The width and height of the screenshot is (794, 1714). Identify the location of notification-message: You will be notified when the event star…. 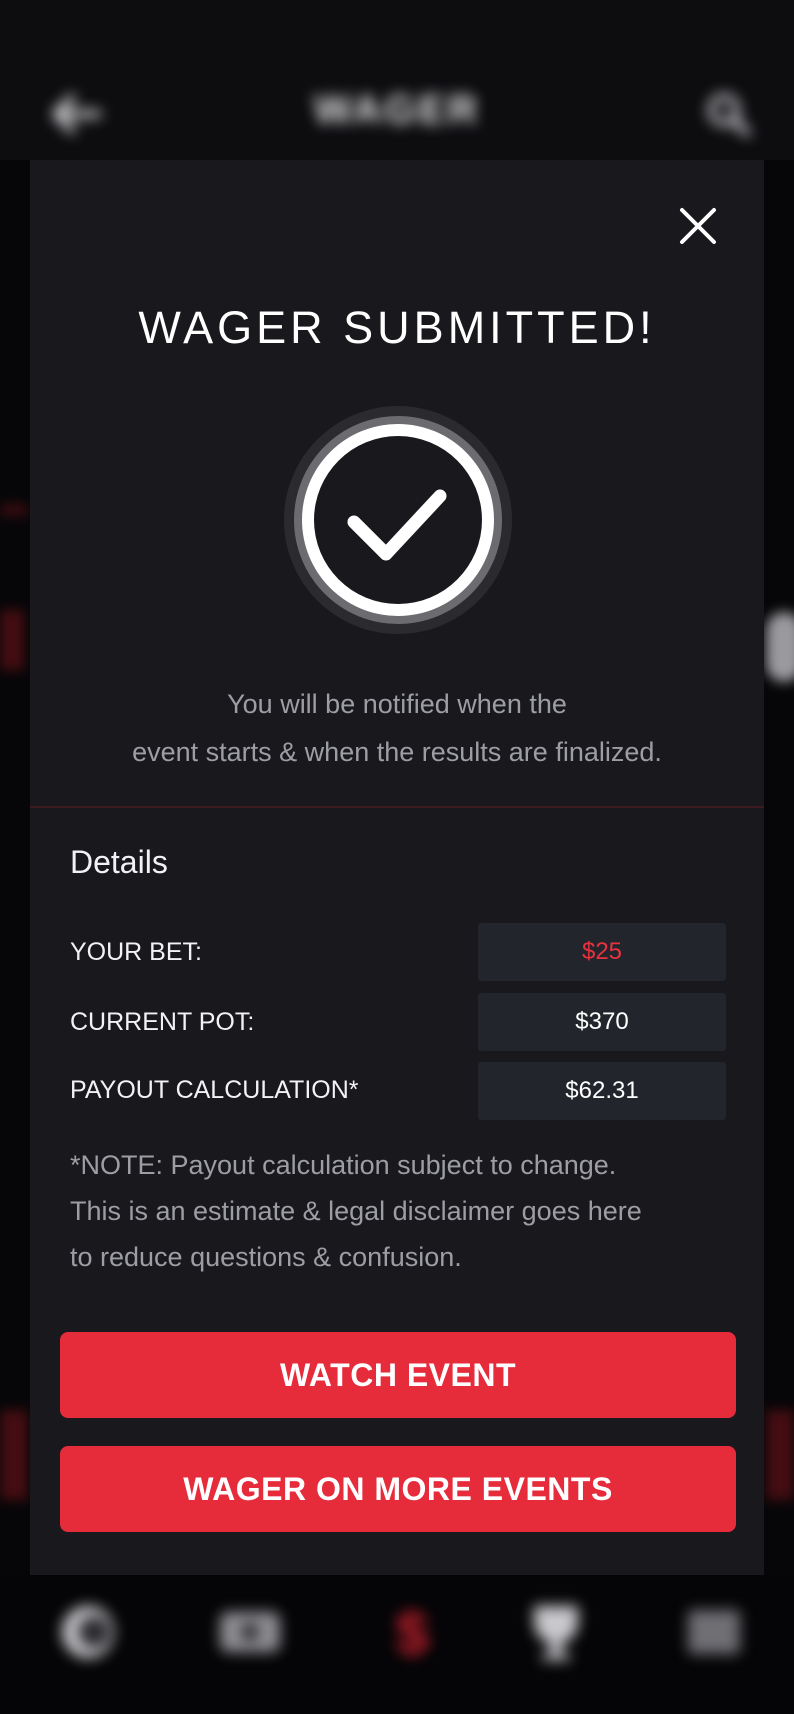
(397, 728).